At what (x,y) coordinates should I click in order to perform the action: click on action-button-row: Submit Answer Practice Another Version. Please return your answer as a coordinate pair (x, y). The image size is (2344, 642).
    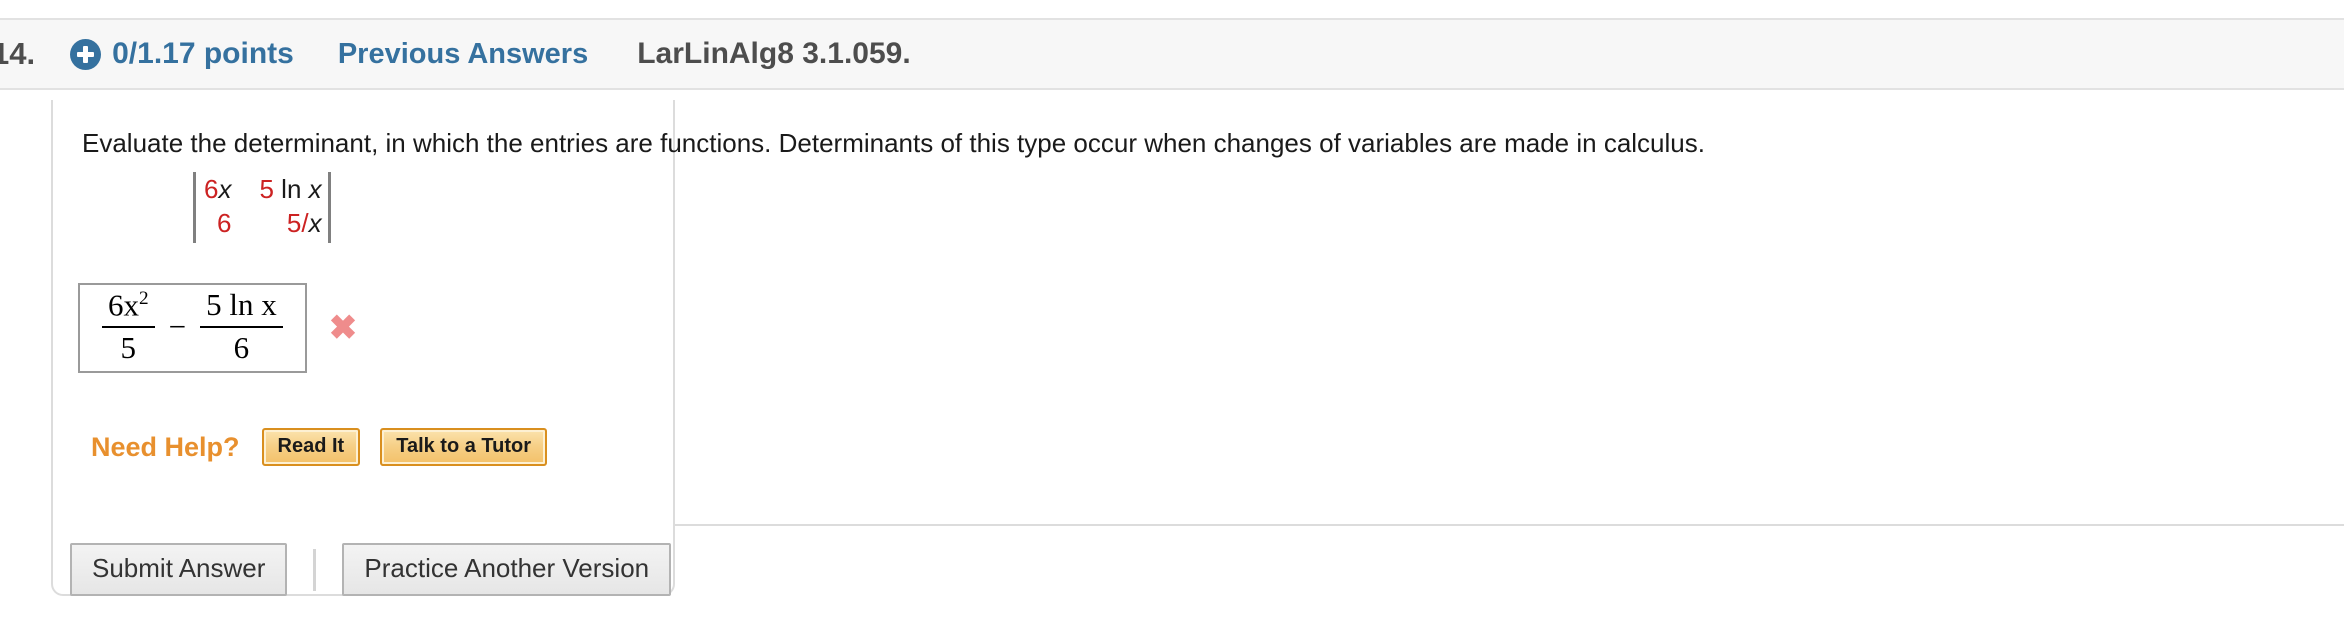
    Looking at the image, I should click on (371, 569).